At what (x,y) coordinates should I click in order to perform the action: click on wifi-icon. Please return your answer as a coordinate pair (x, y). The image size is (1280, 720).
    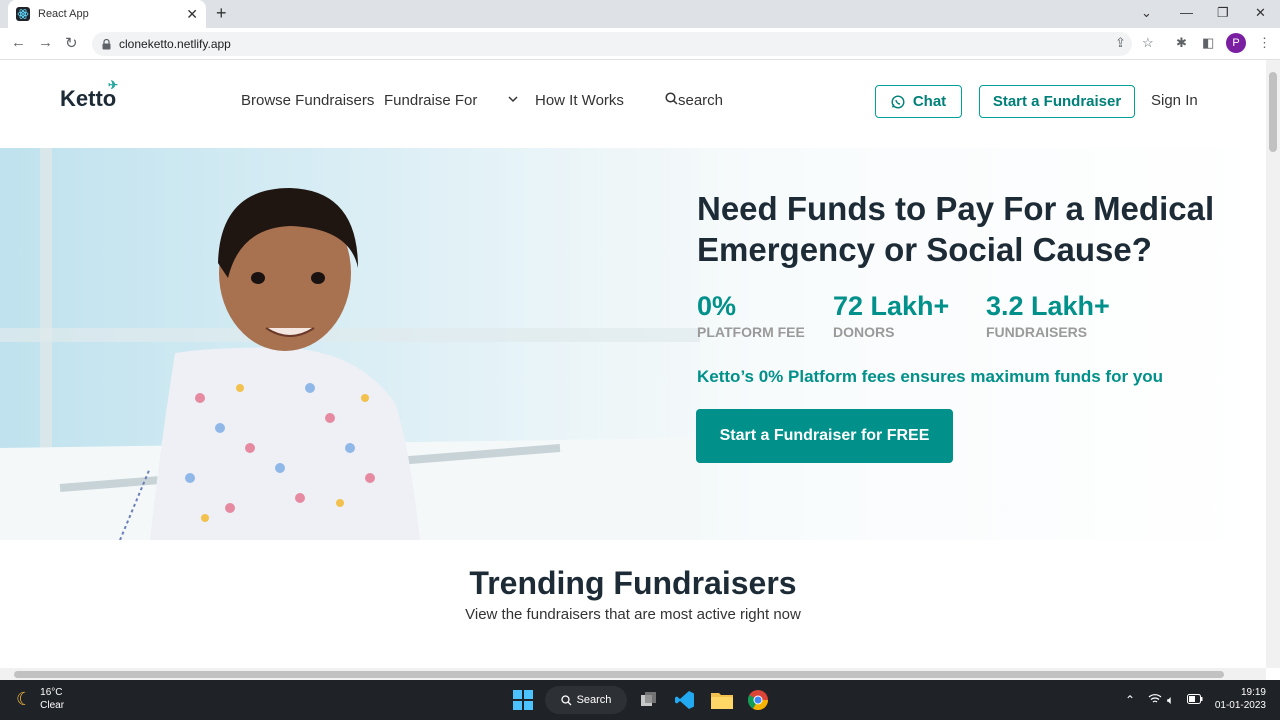
    Looking at the image, I should click on (1155, 700).